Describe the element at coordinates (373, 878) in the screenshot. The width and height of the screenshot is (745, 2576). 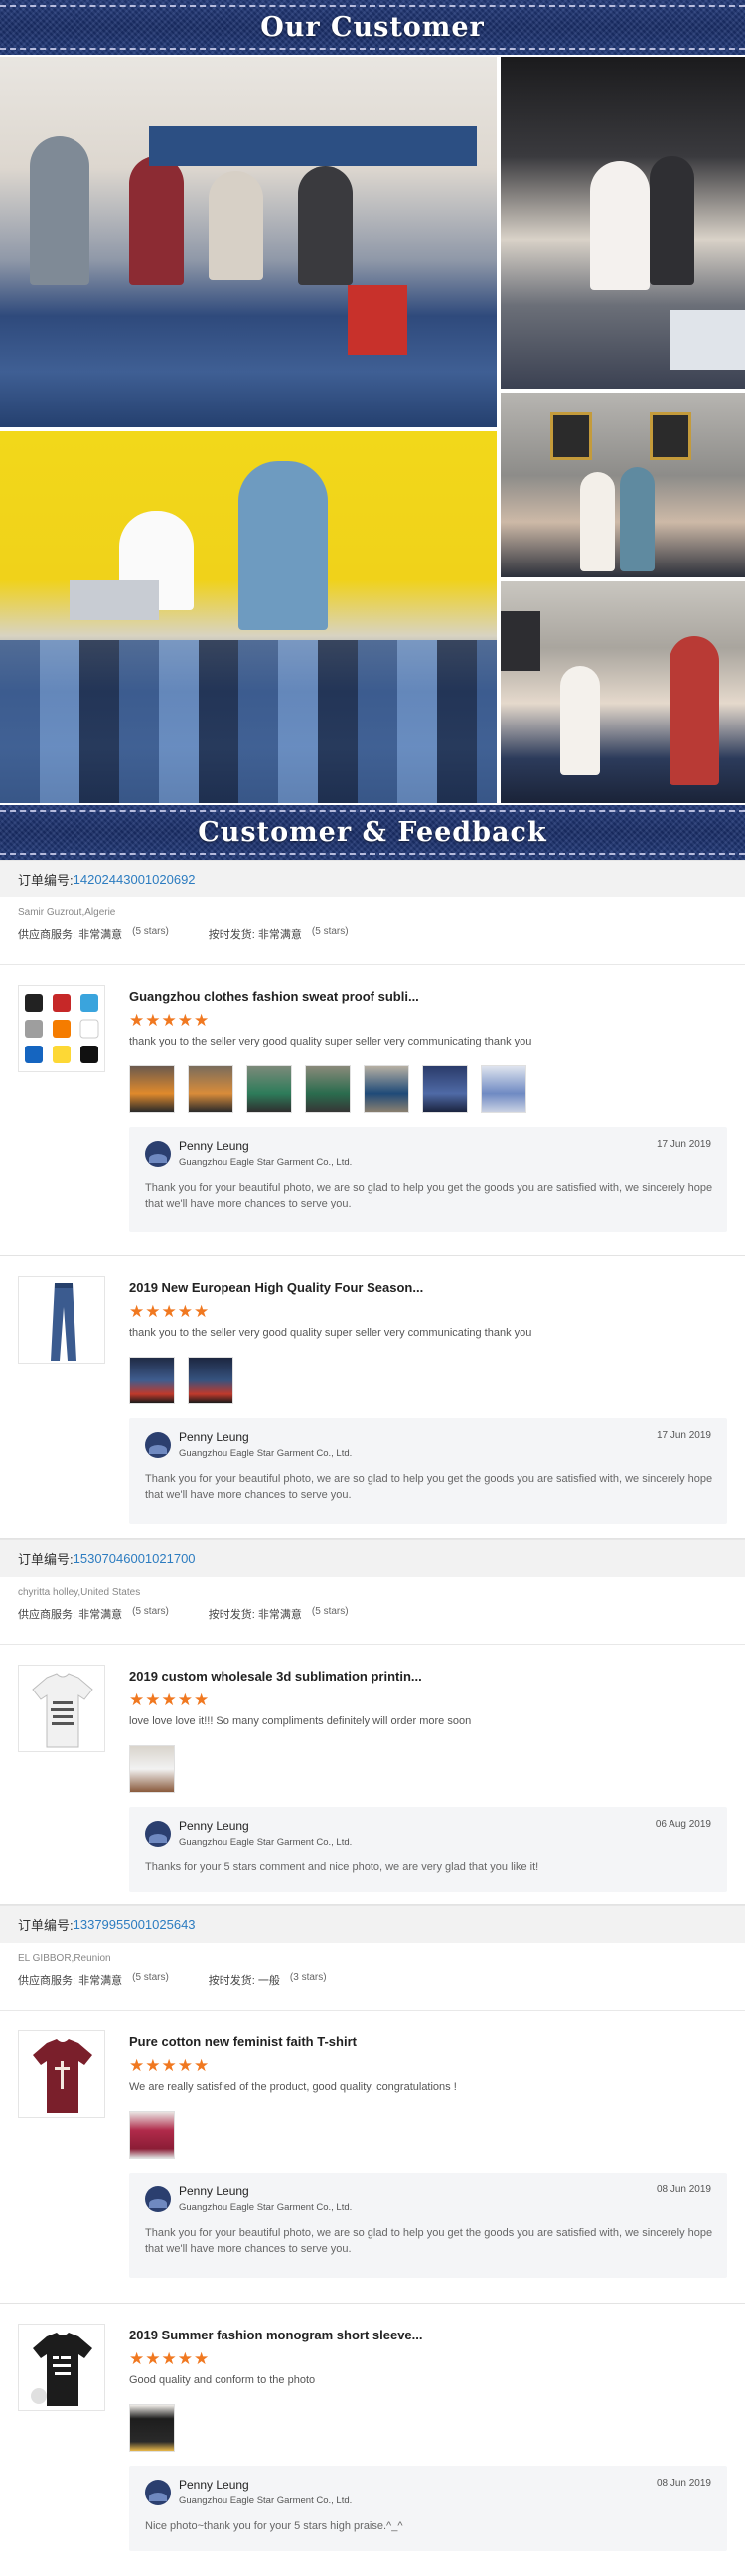
I see `order-header: 订单编号: 14202443001020692` at that location.